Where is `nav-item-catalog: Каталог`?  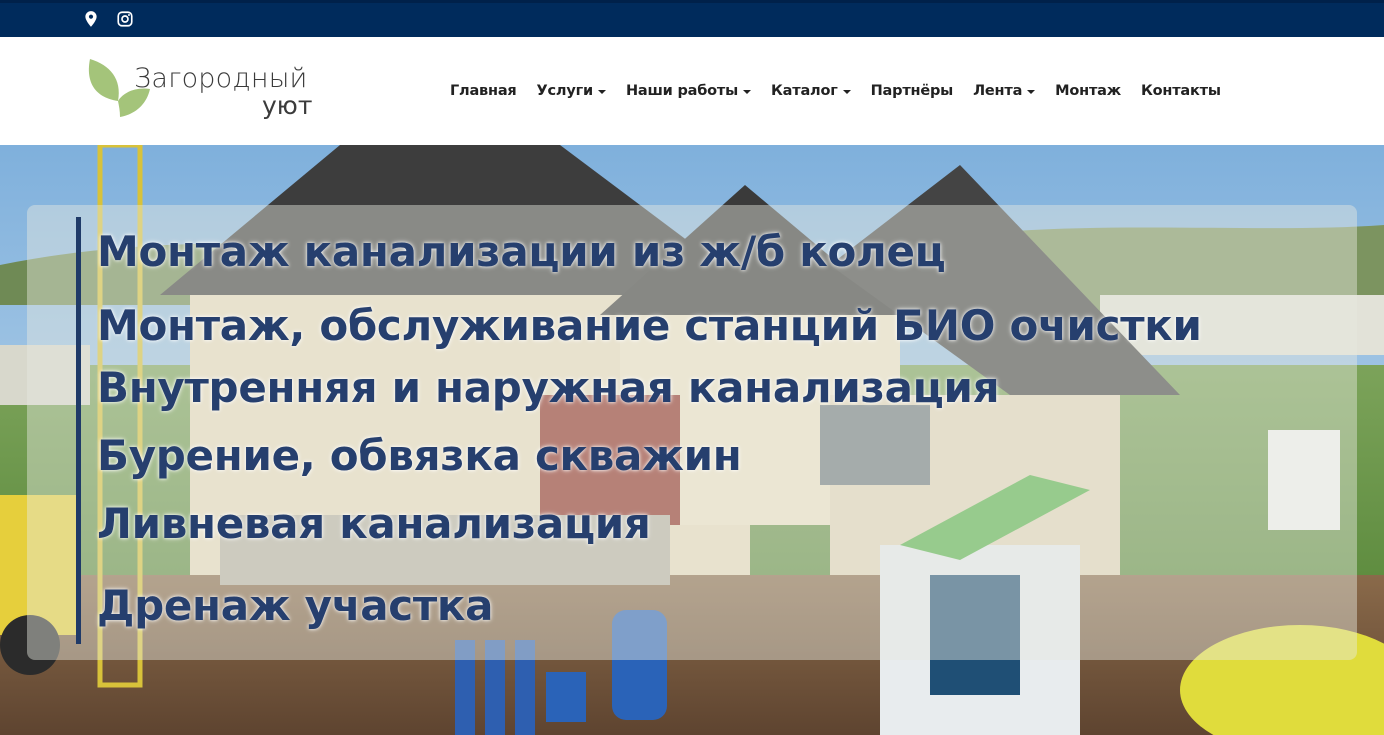
nav-item-catalog: Каталог is located at coordinates (811, 91).